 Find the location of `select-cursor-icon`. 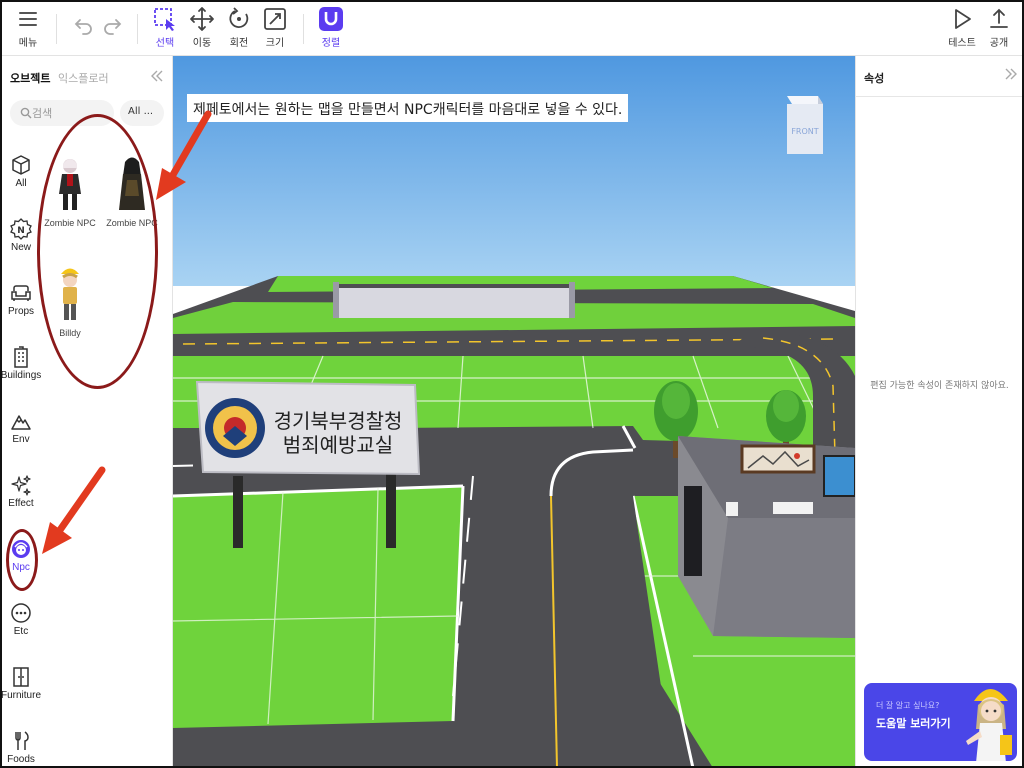

select-cursor-icon is located at coordinates (164, 19).